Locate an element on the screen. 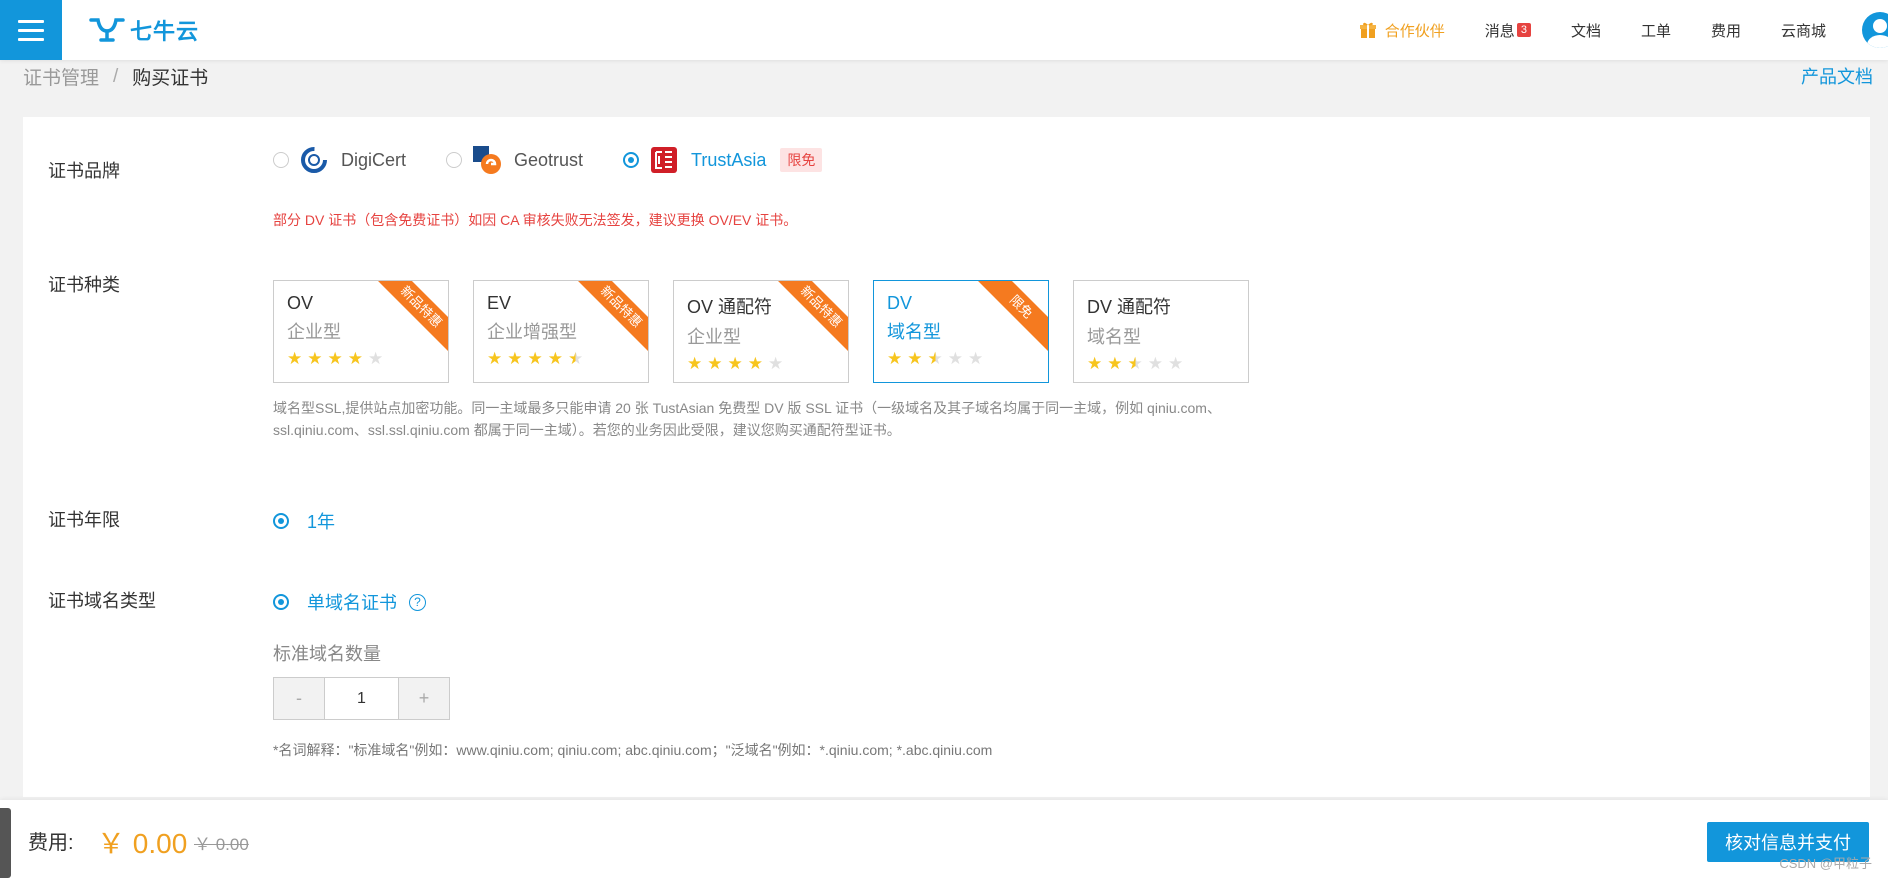 This screenshot has height=879, width=1888. brand-option-digicert: DigiCert is located at coordinates (339, 160).